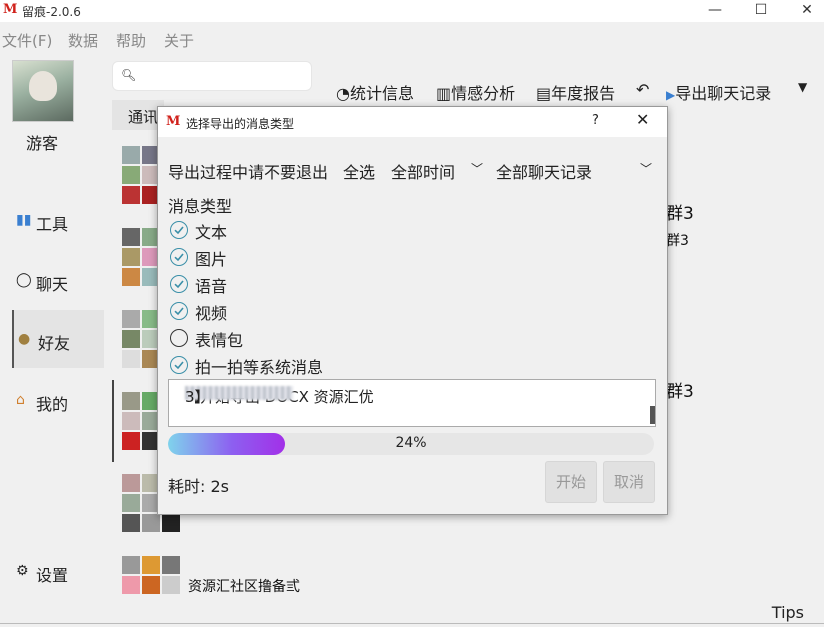 The height and width of the screenshot is (627, 824). What do you see at coordinates (788, 612) in the screenshot?
I see `tips-label: Tips` at bounding box center [788, 612].